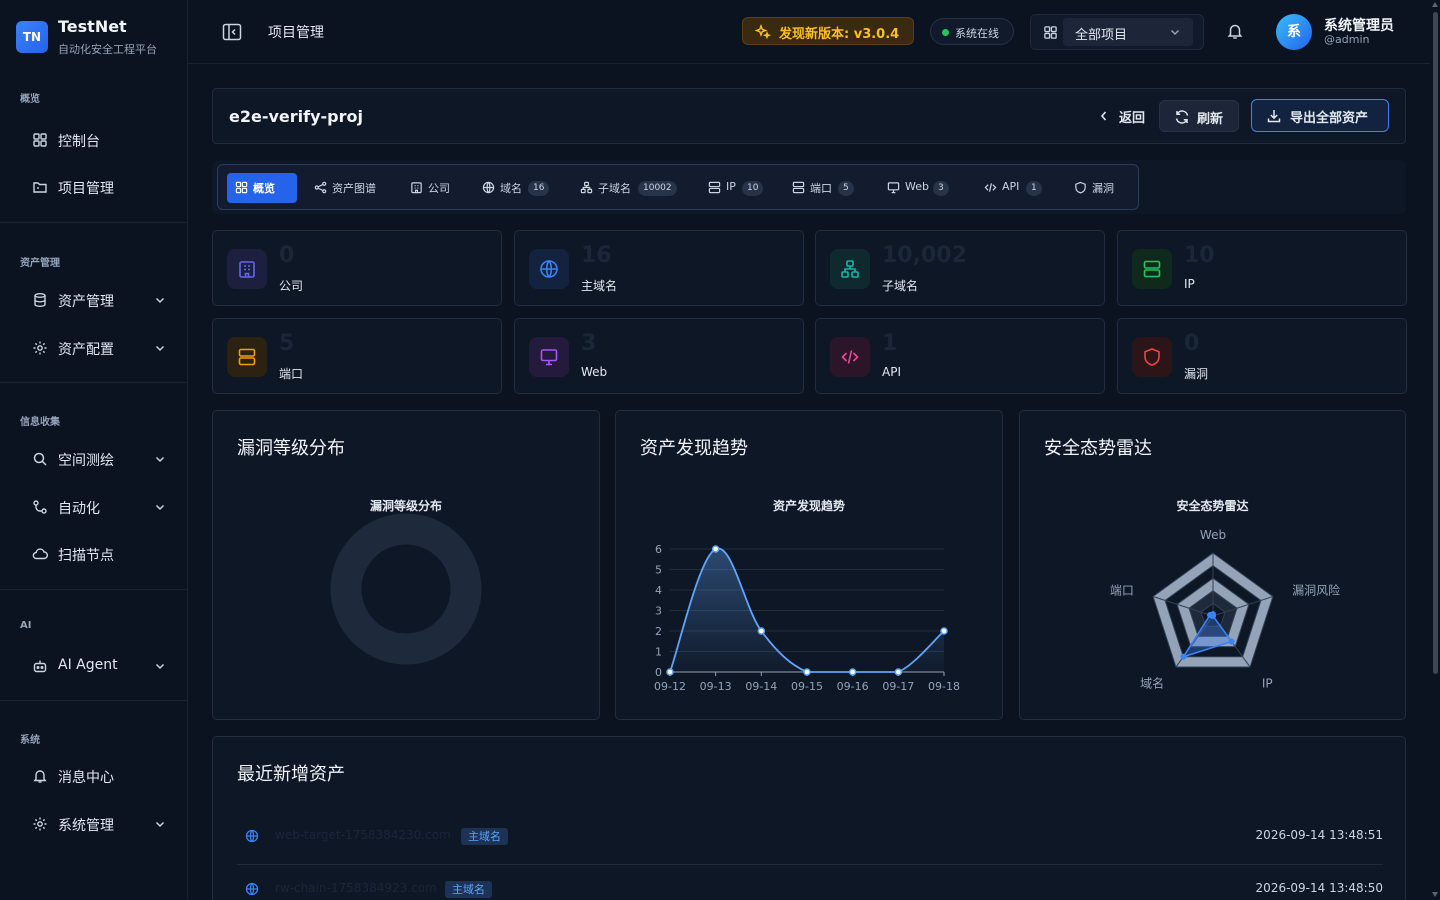 This screenshot has height=900, width=1440. I want to click on tab-overview: 概览, so click(262, 188).